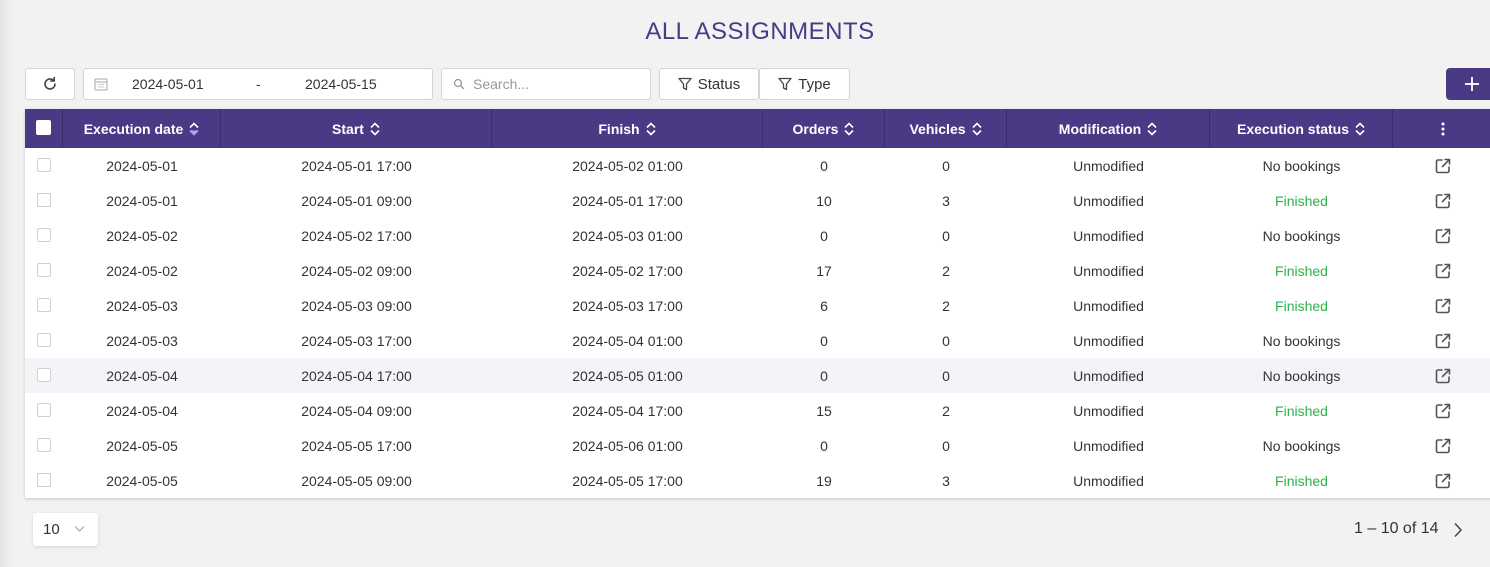 The image size is (1490, 567). What do you see at coordinates (824, 128) in the screenshot?
I see `column-header-orders: Orders` at bounding box center [824, 128].